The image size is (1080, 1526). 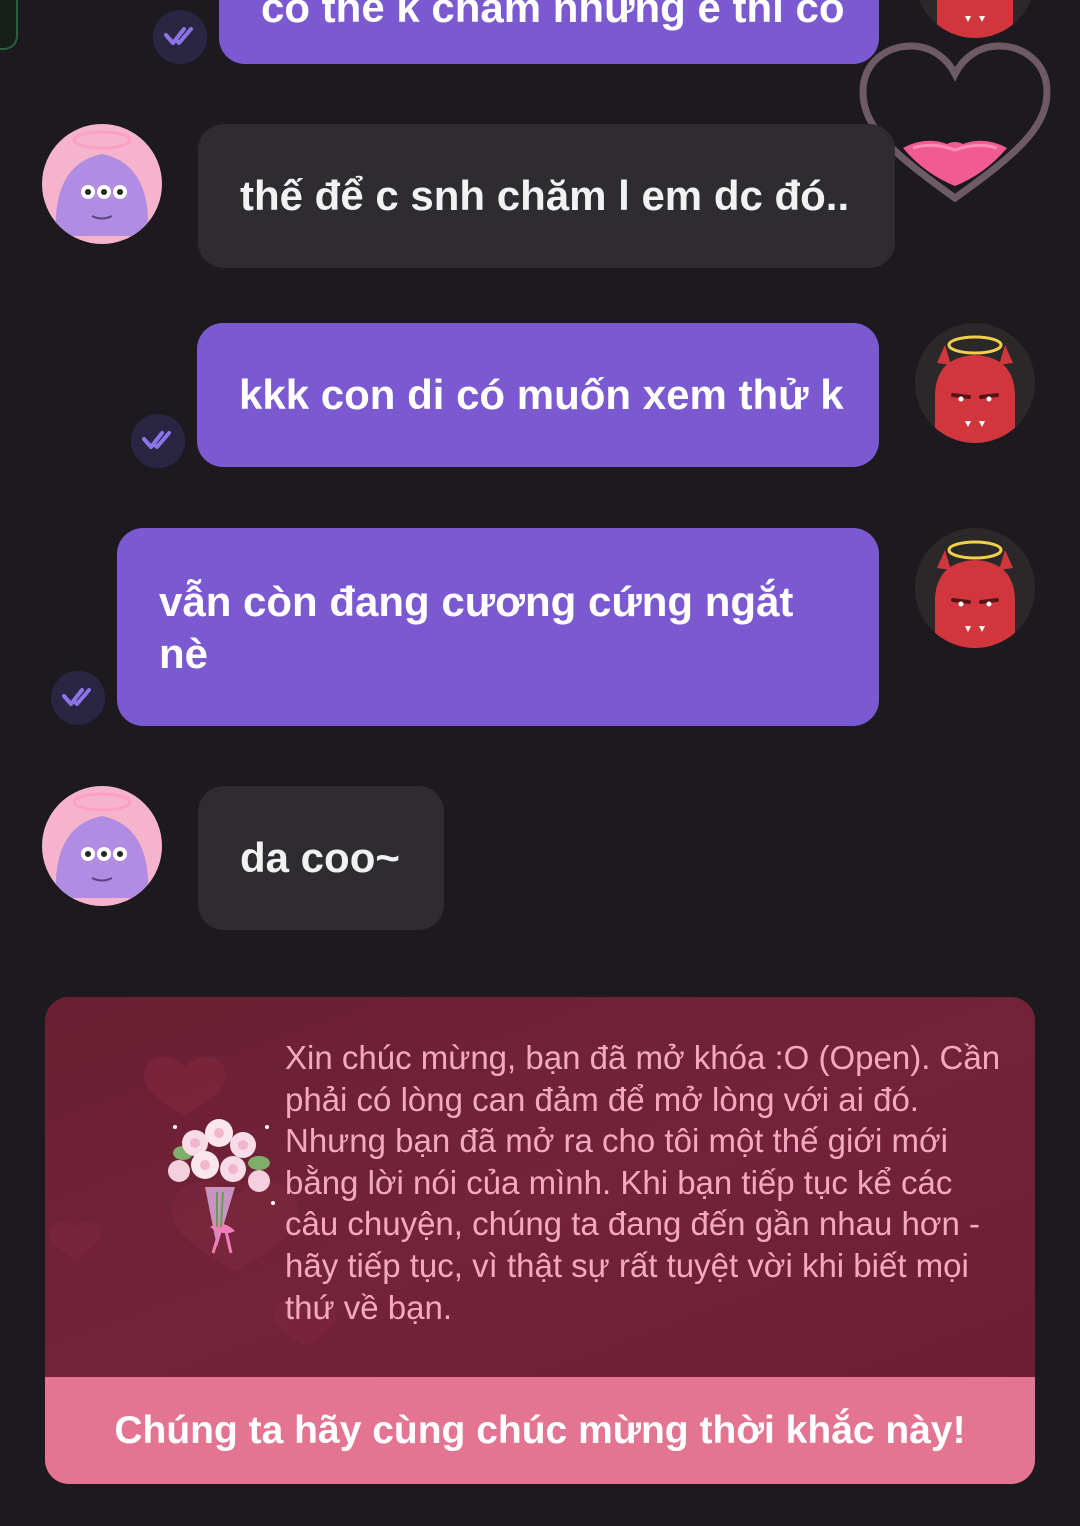 What do you see at coordinates (476, 627) in the screenshot?
I see `message-text: vẫn còn đang cương cứng ngắt nè` at bounding box center [476, 627].